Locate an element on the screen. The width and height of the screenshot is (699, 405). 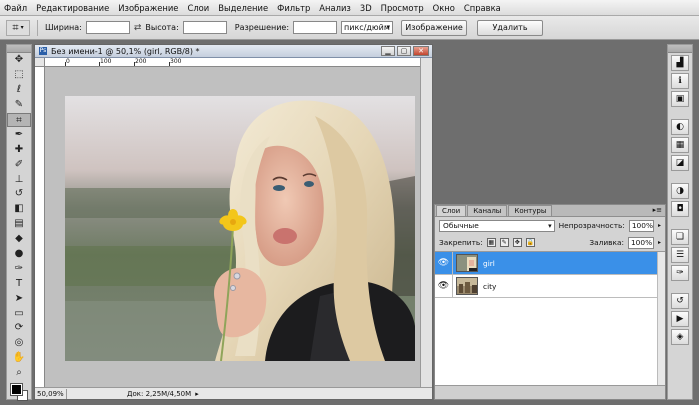
swatches-icon: ▦ is located at coordinates (680, 145).